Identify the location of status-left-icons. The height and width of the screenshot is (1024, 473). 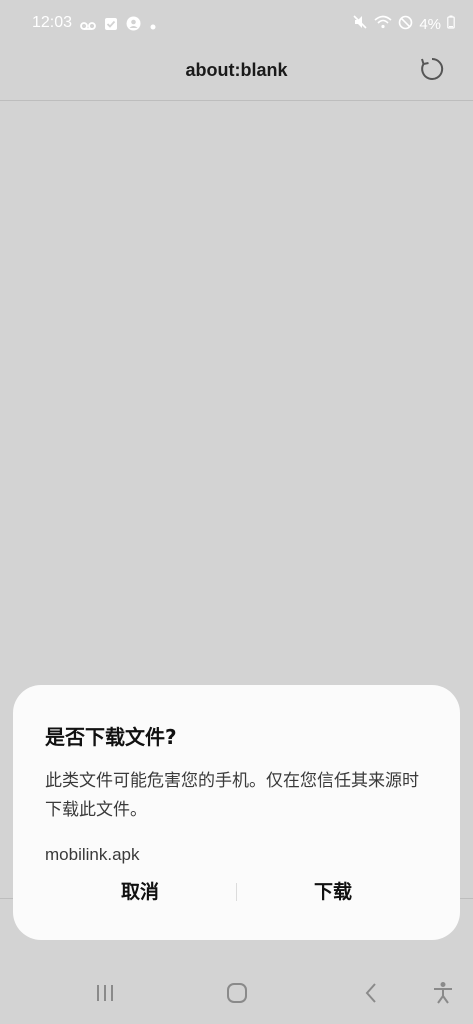
(118, 25).